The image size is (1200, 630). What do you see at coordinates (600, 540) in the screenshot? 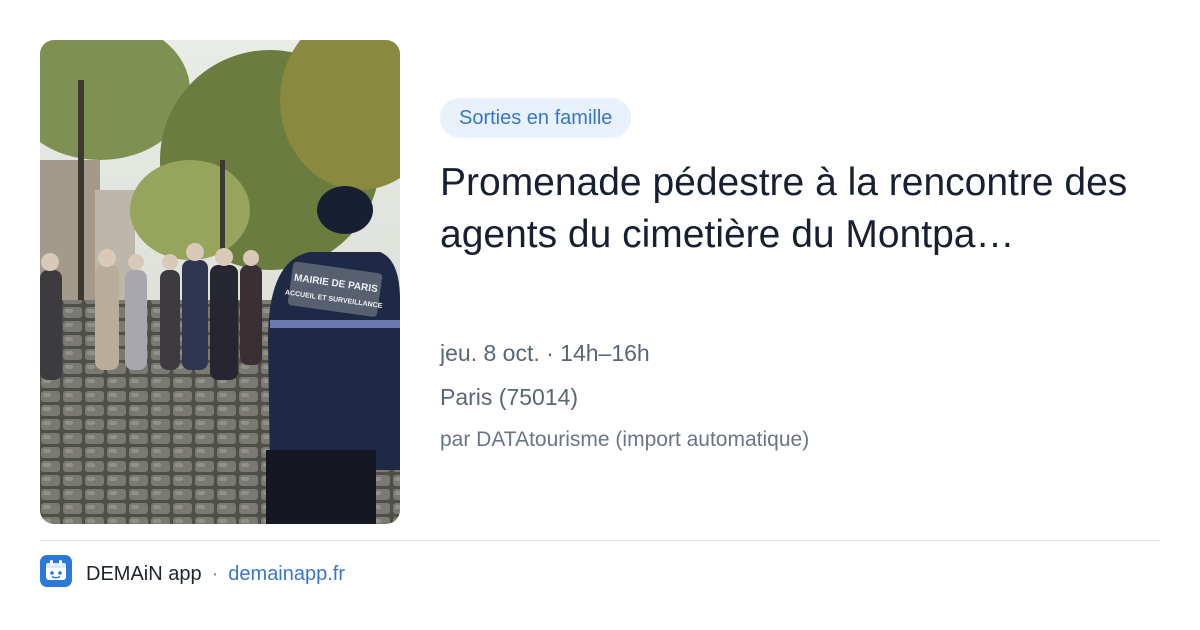
I see `footer-divider` at bounding box center [600, 540].